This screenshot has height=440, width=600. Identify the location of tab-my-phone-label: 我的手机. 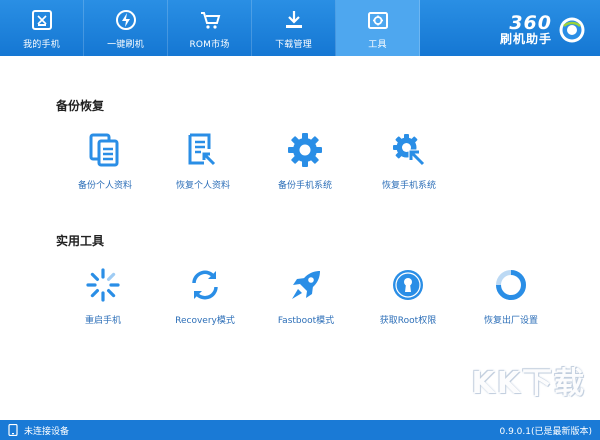
(41, 45).